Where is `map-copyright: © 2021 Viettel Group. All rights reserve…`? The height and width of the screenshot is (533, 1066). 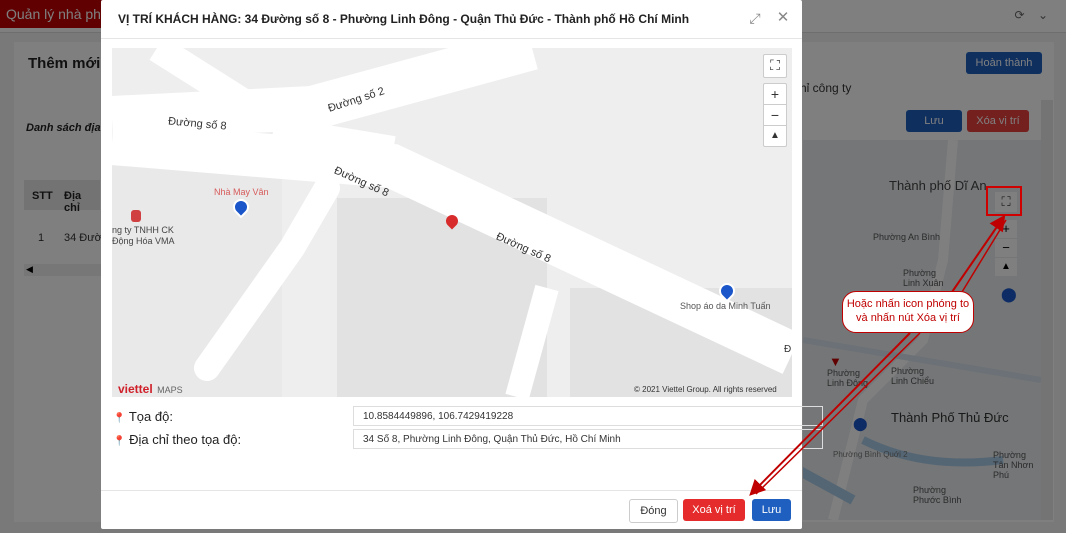 map-copyright: © 2021 Viettel Group. All rights reserve… is located at coordinates (705, 389).